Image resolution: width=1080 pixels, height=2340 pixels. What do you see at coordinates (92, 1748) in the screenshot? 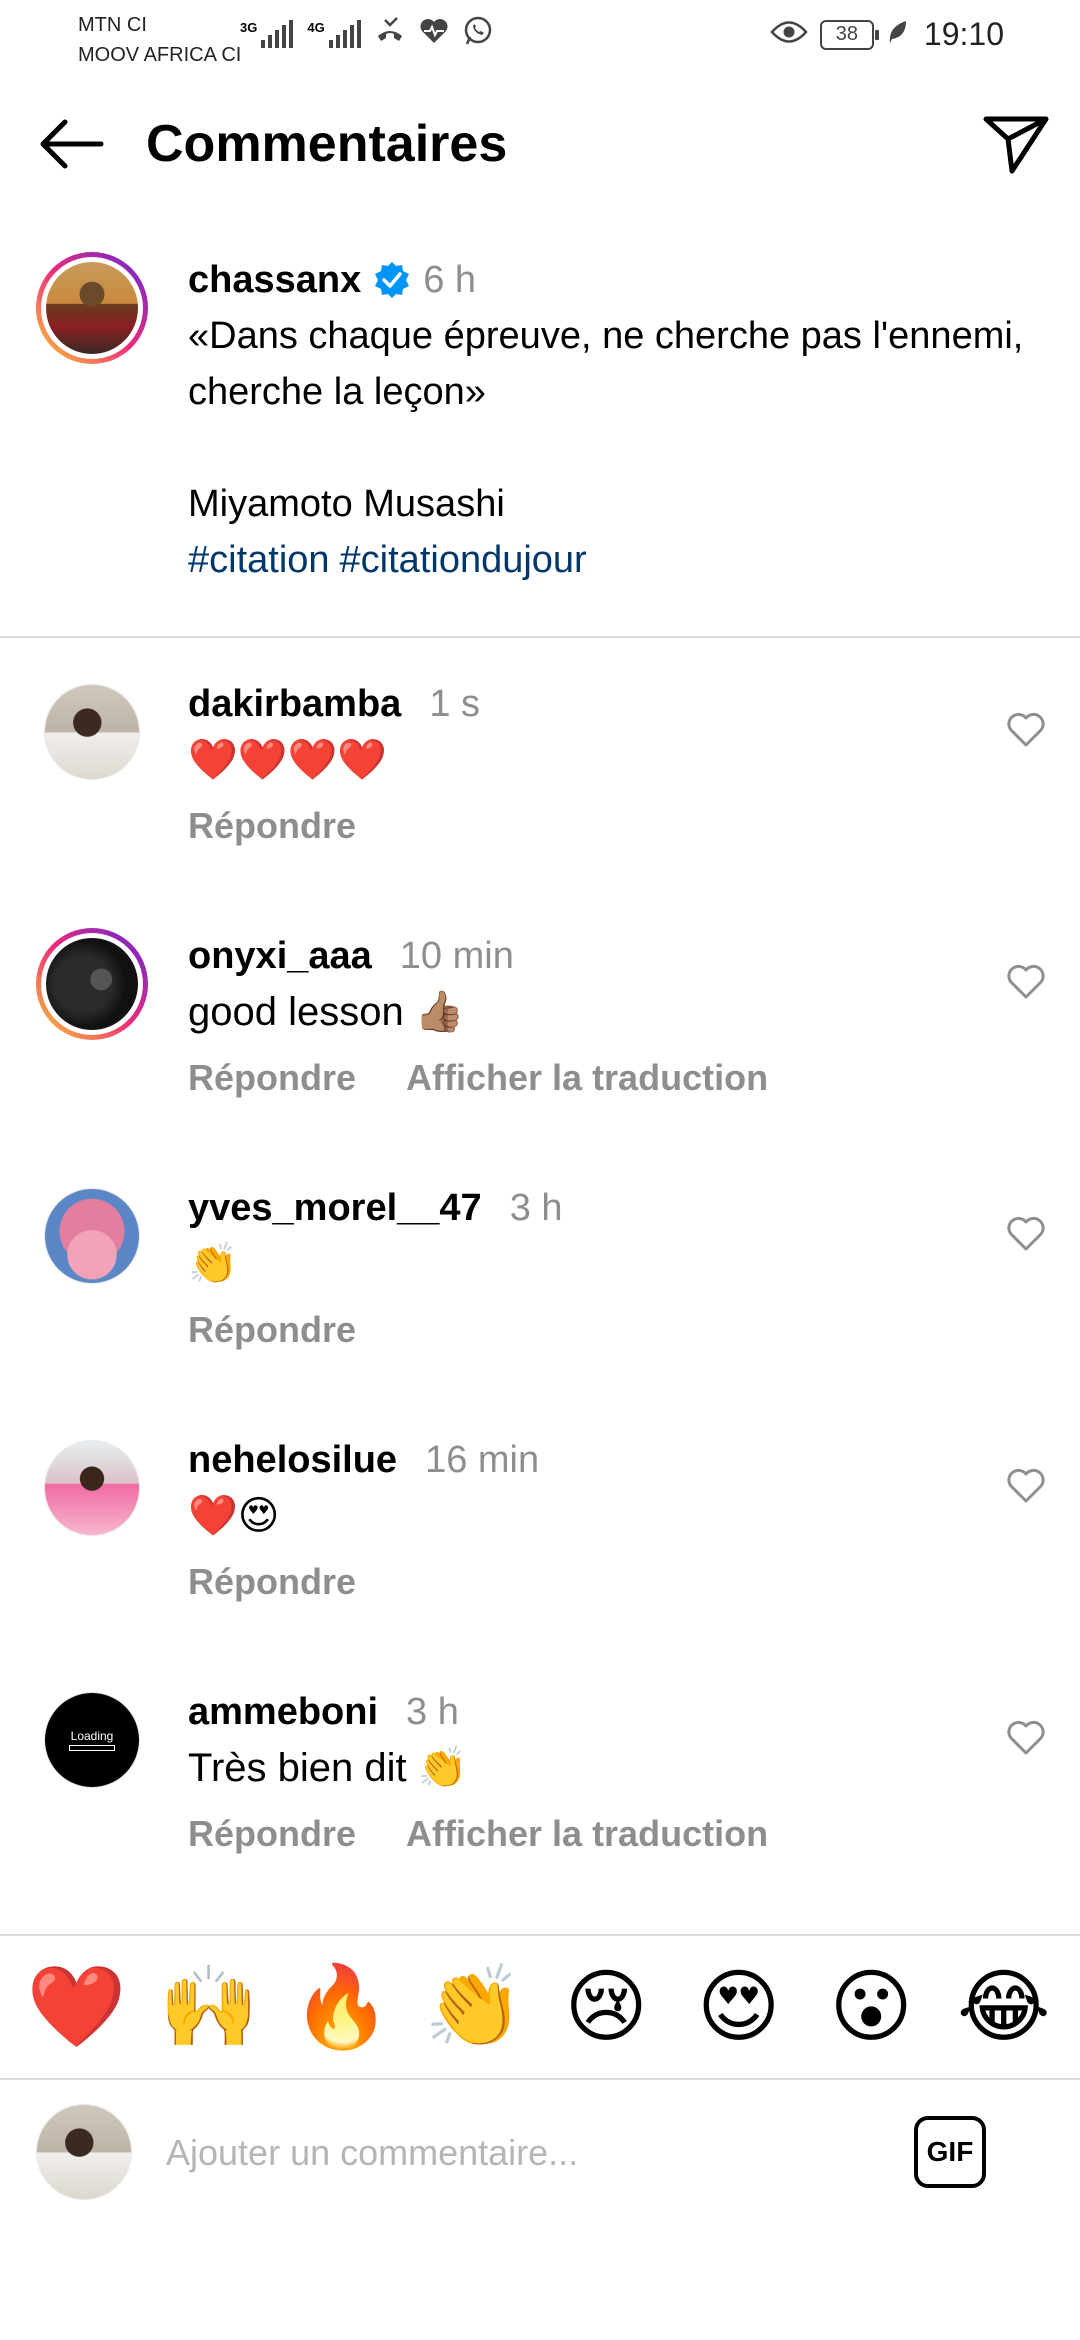
I see `avatar-loading-bar` at bounding box center [92, 1748].